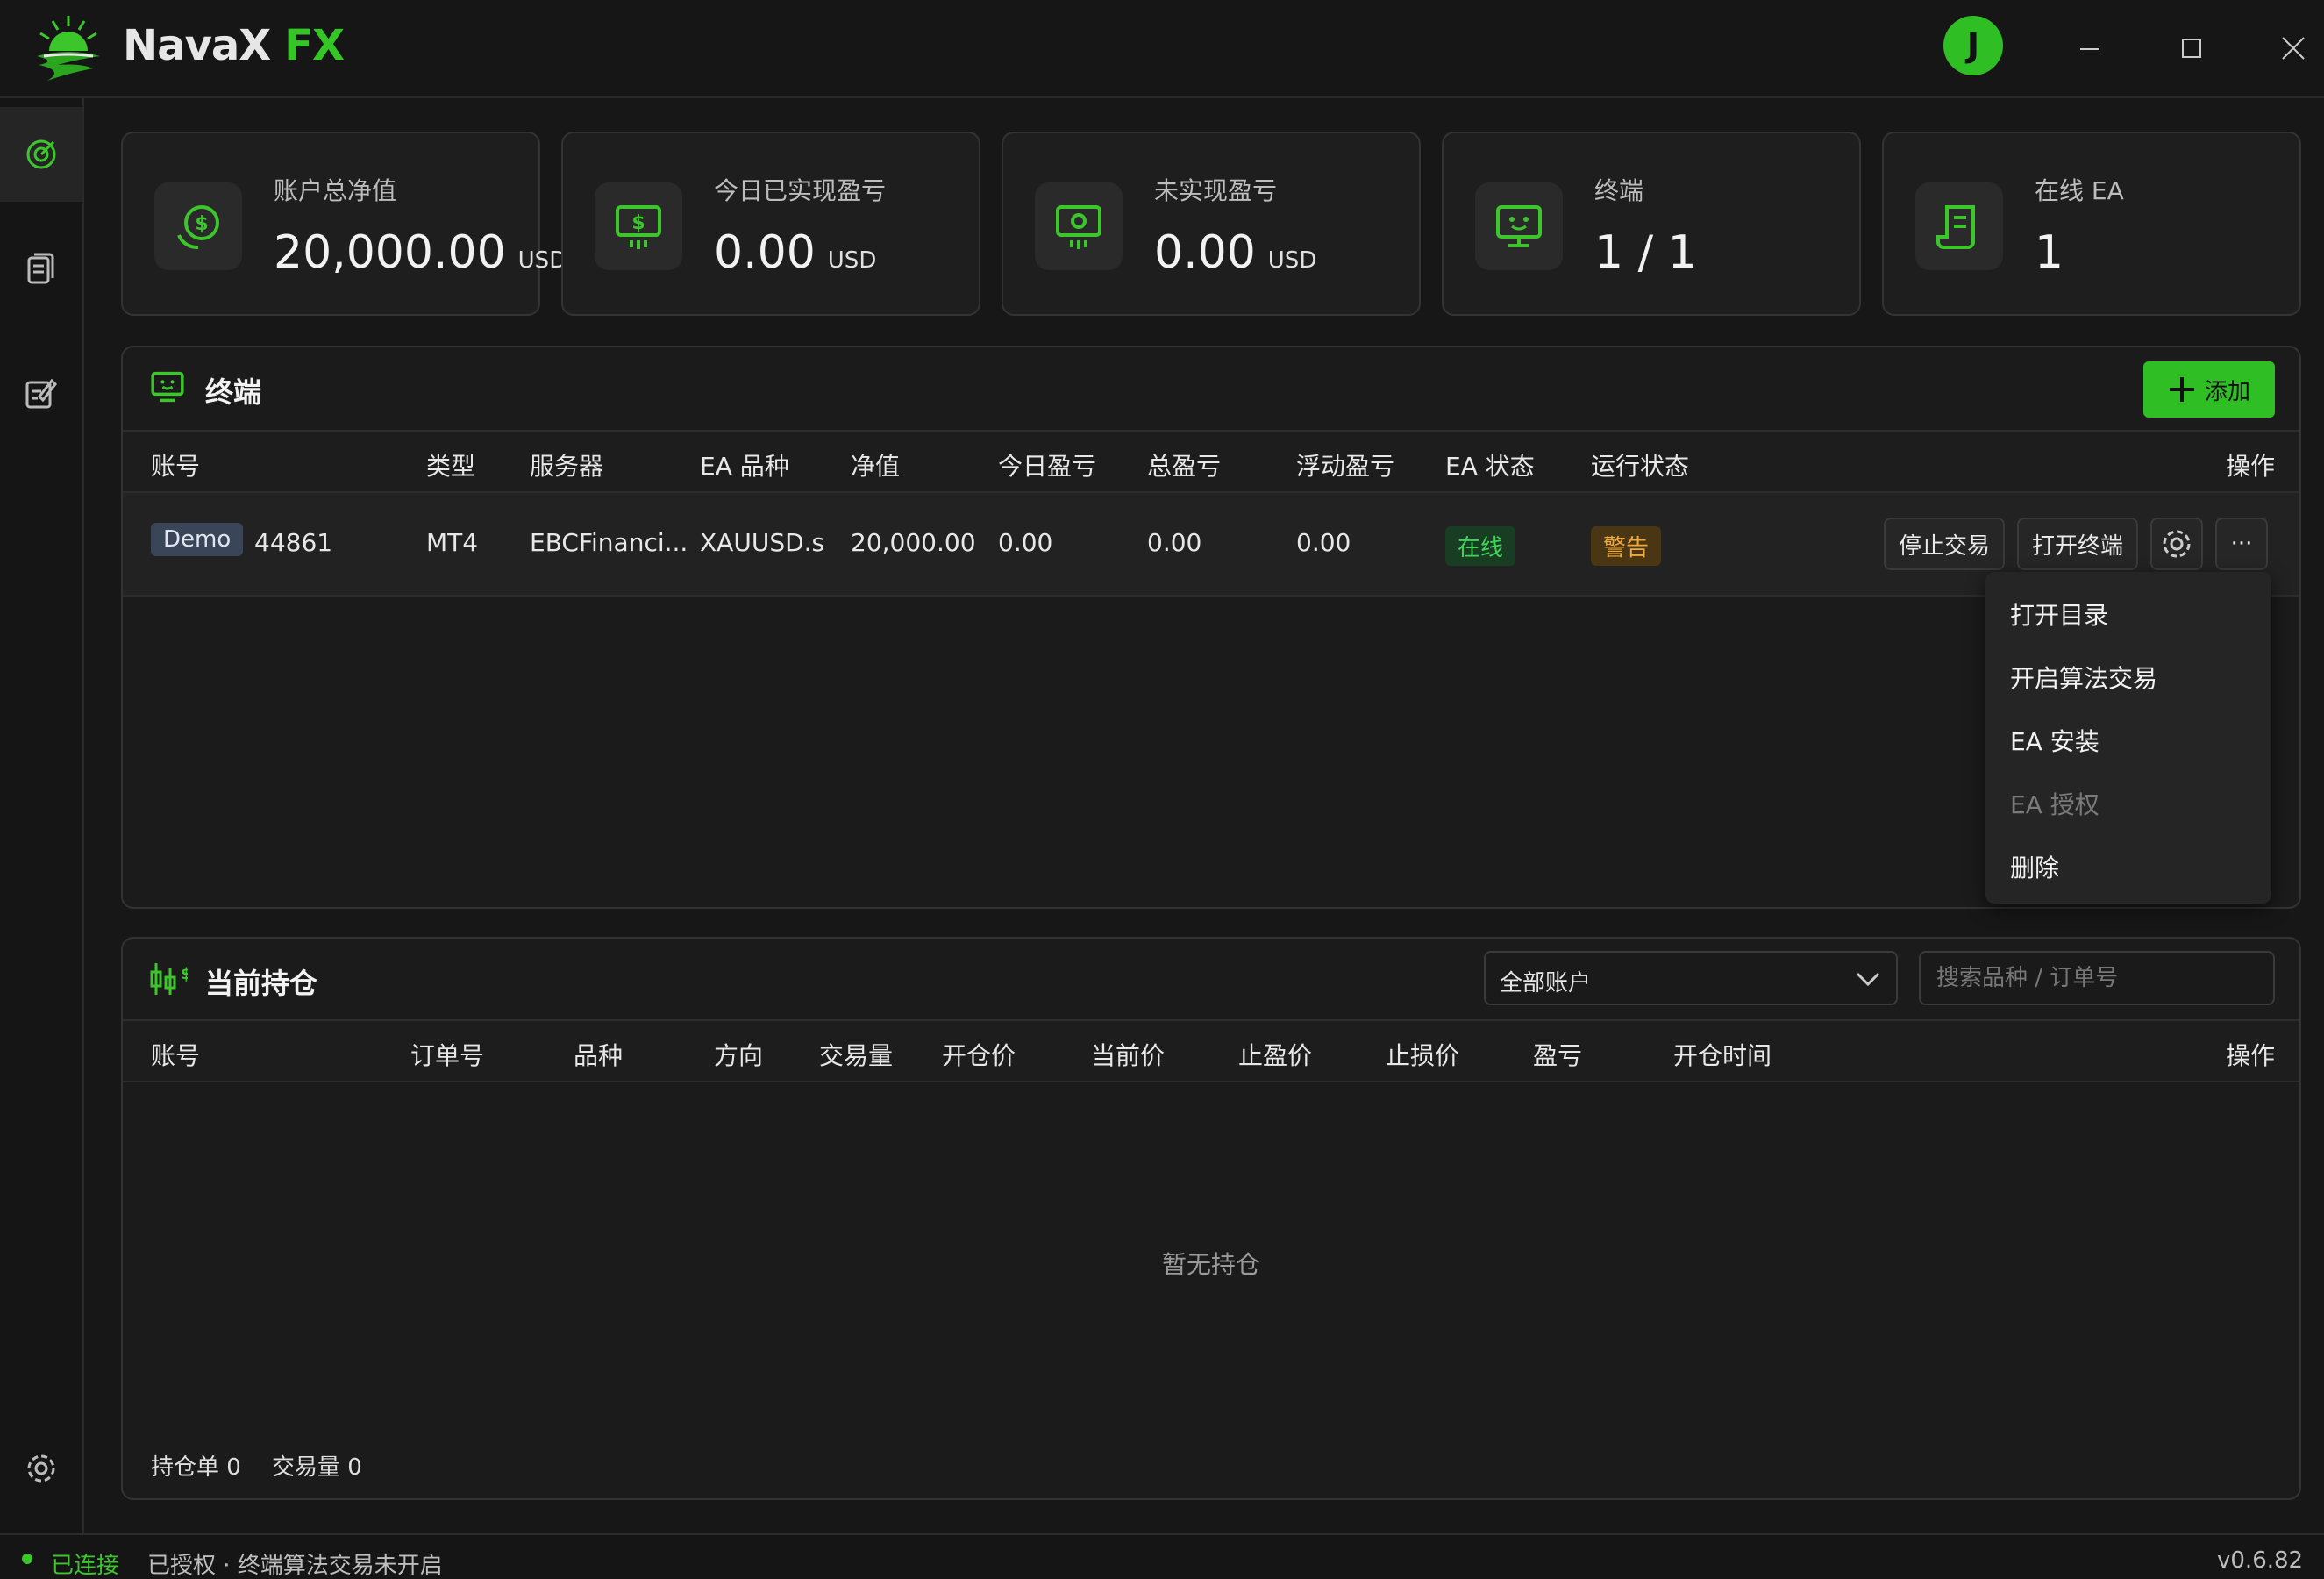 The image size is (2324, 1579). What do you see at coordinates (42, 816) in the screenshot?
I see `sidebar` at bounding box center [42, 816].